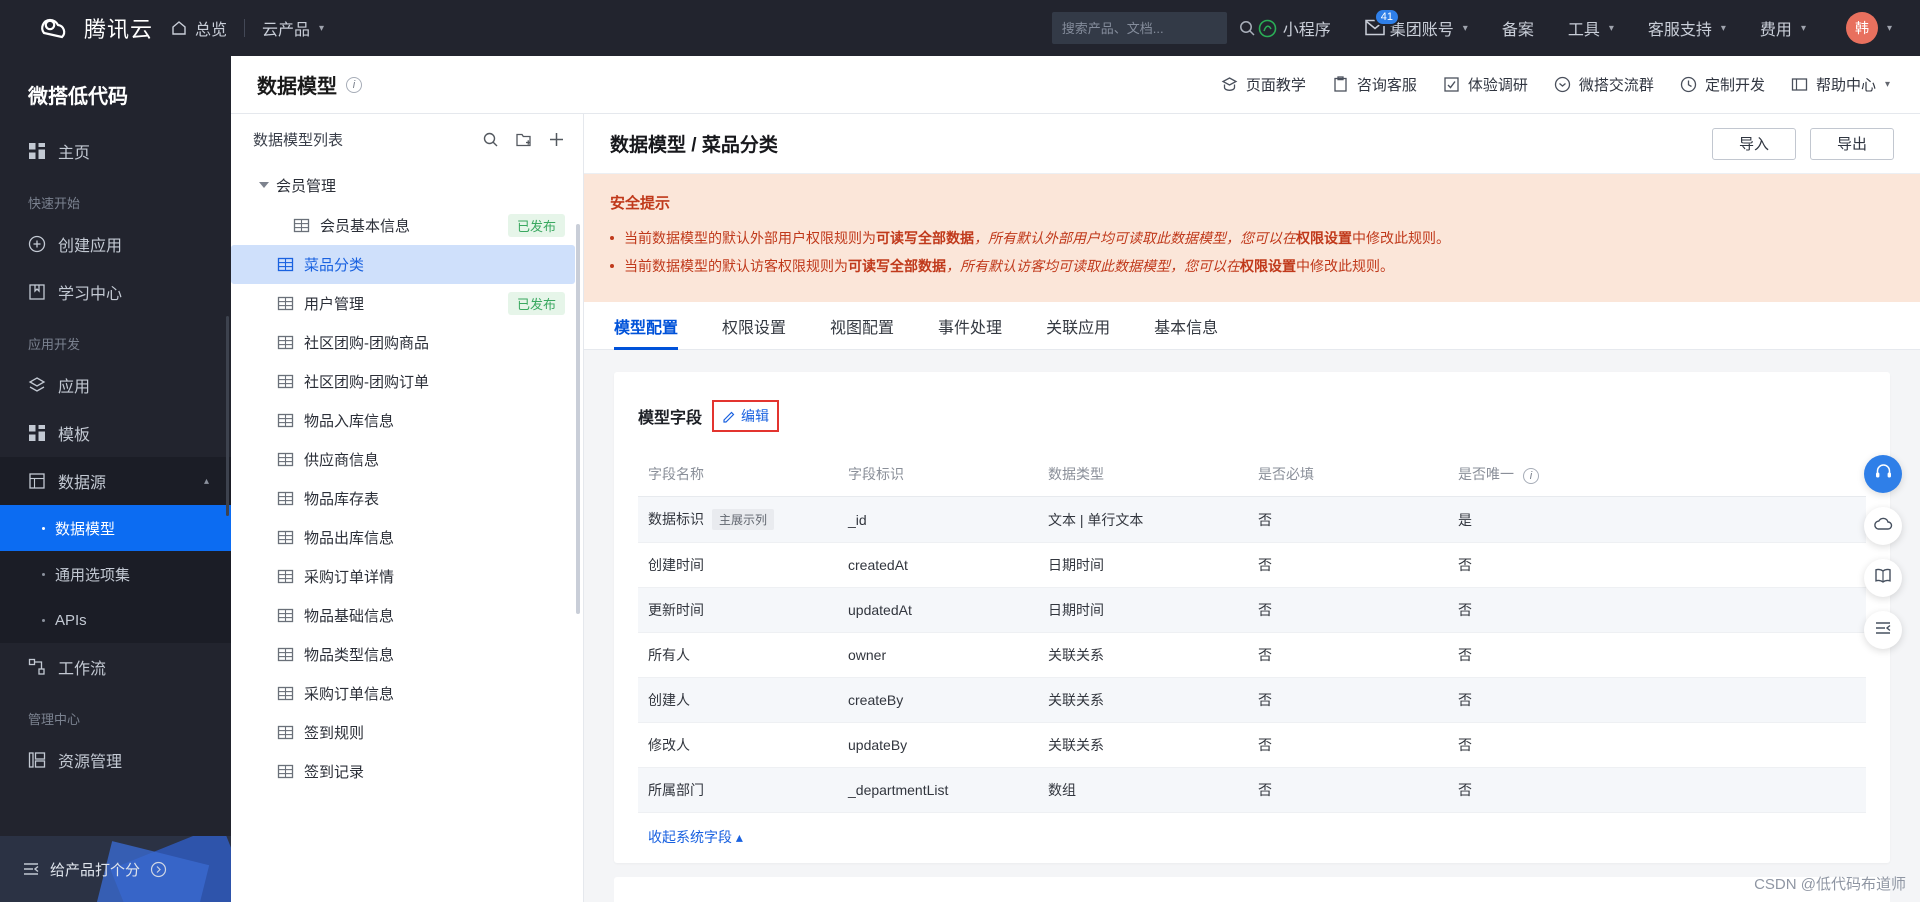 The image size is (1920, 902). What do you see at coordinates (74, 435) in the screenshot?
I see `sidebar-item-templates-label: 模板` at bounding box center [74, 435].